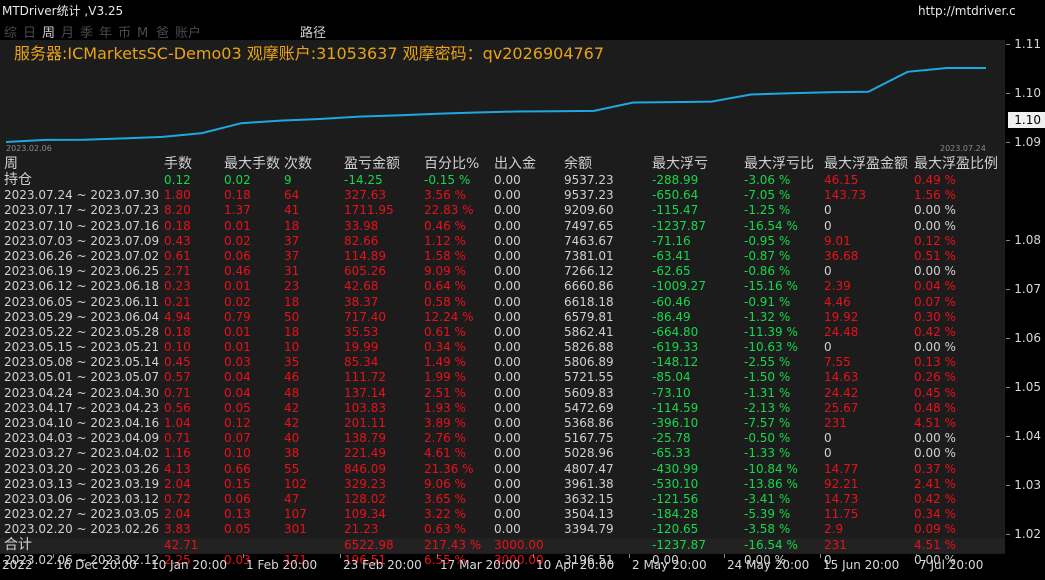 The image size is (1045, 580). I want to click on table-cell: -619.33, so click(675, 347).